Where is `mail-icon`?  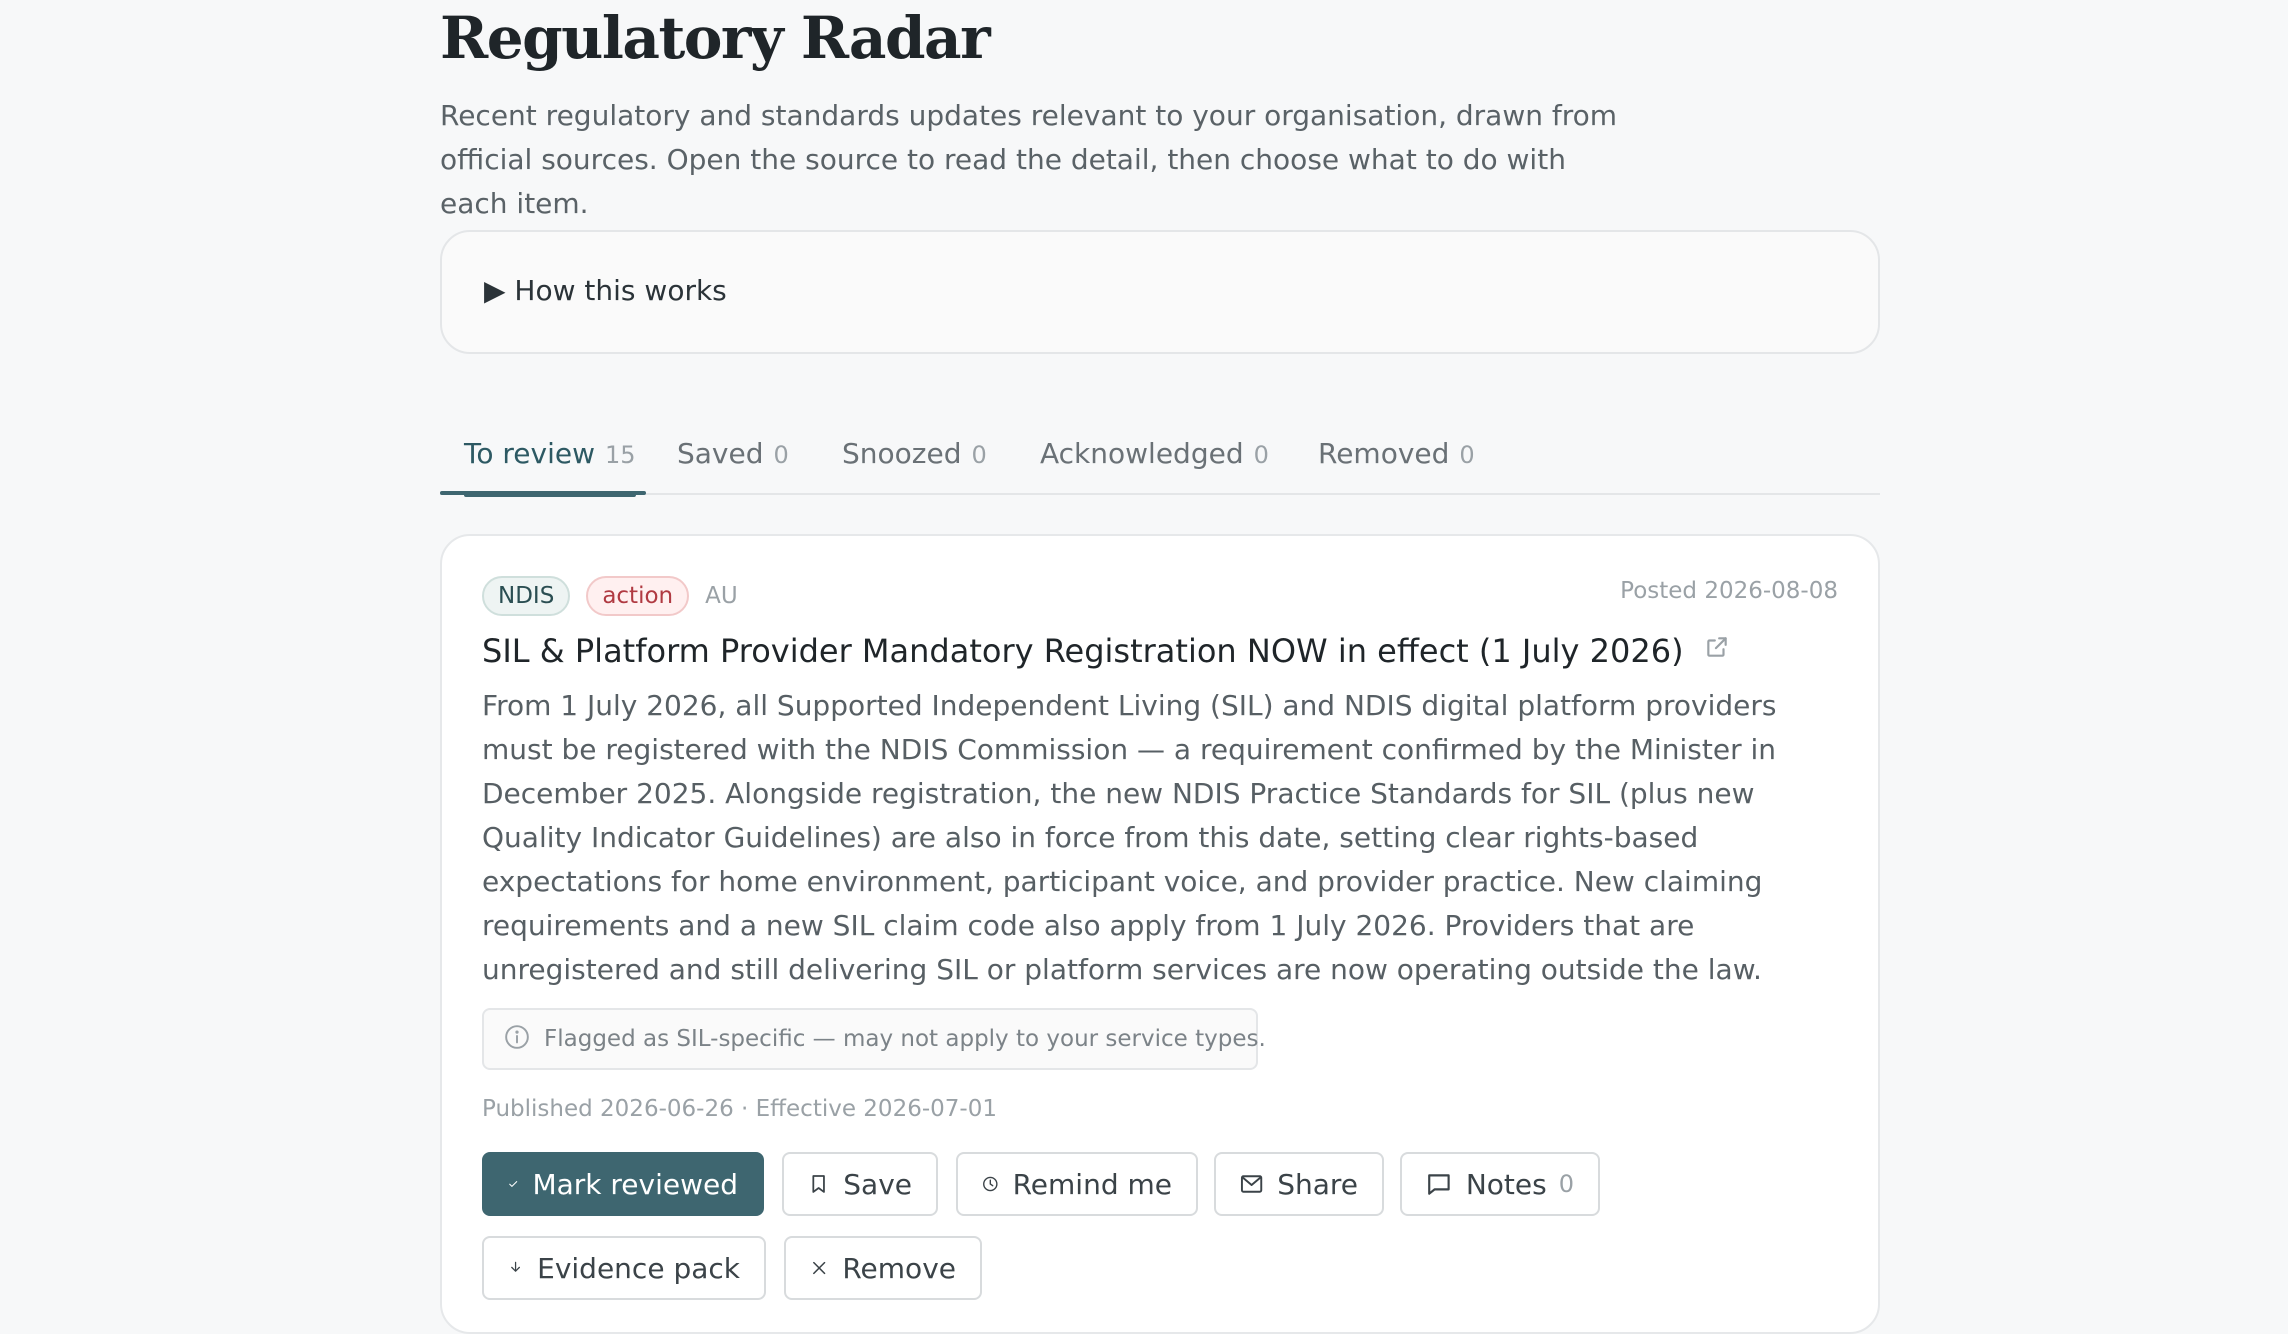 mail-icon is located at coordinates (1251, 1184).